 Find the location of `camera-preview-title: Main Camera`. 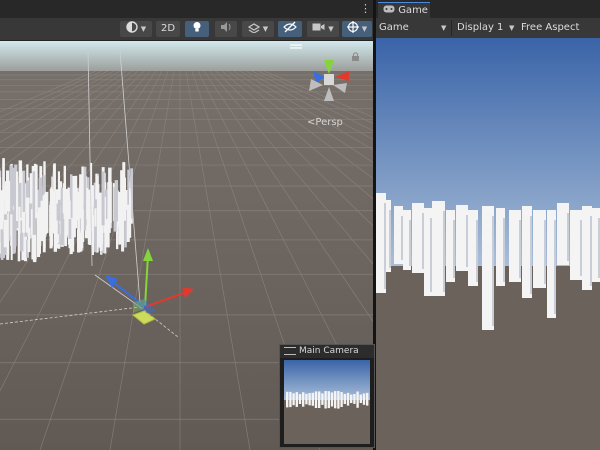

camera-preview-title: Main Camera is located at coordinates (329, 351).